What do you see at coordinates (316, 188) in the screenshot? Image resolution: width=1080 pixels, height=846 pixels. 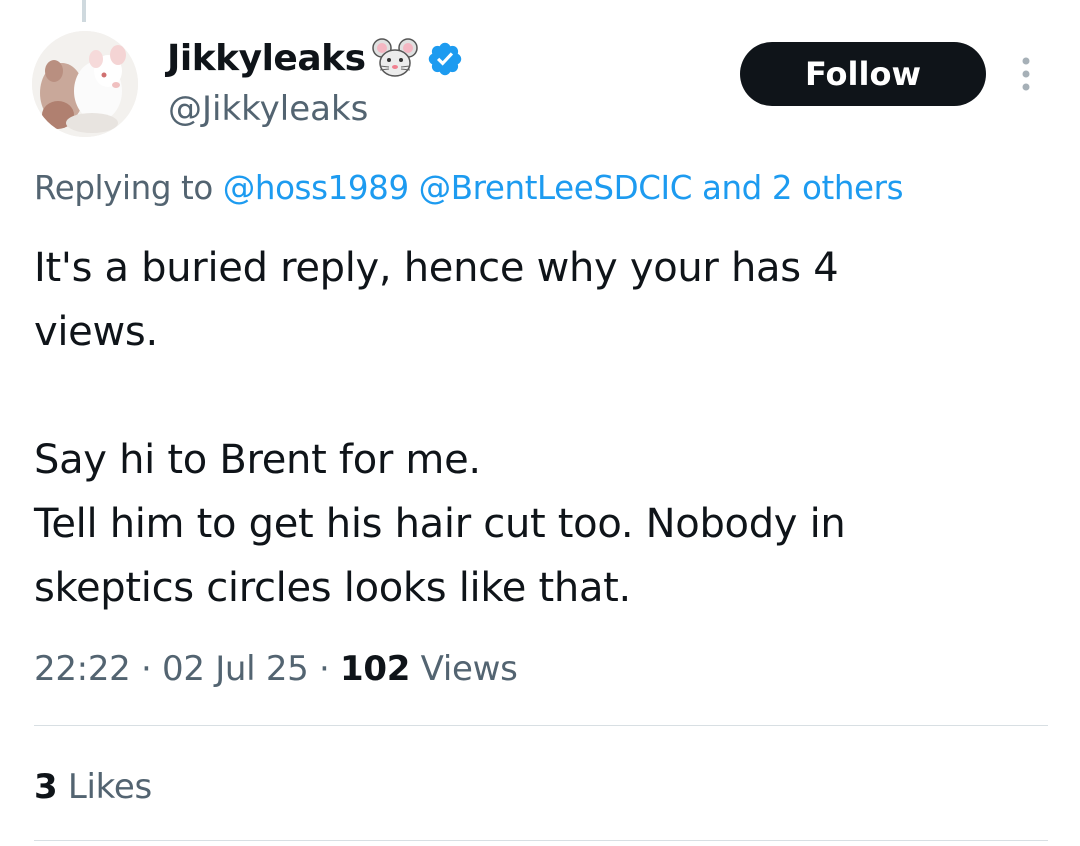 I see `mention-link: @hoss1989` at bounding box center [316, 188].